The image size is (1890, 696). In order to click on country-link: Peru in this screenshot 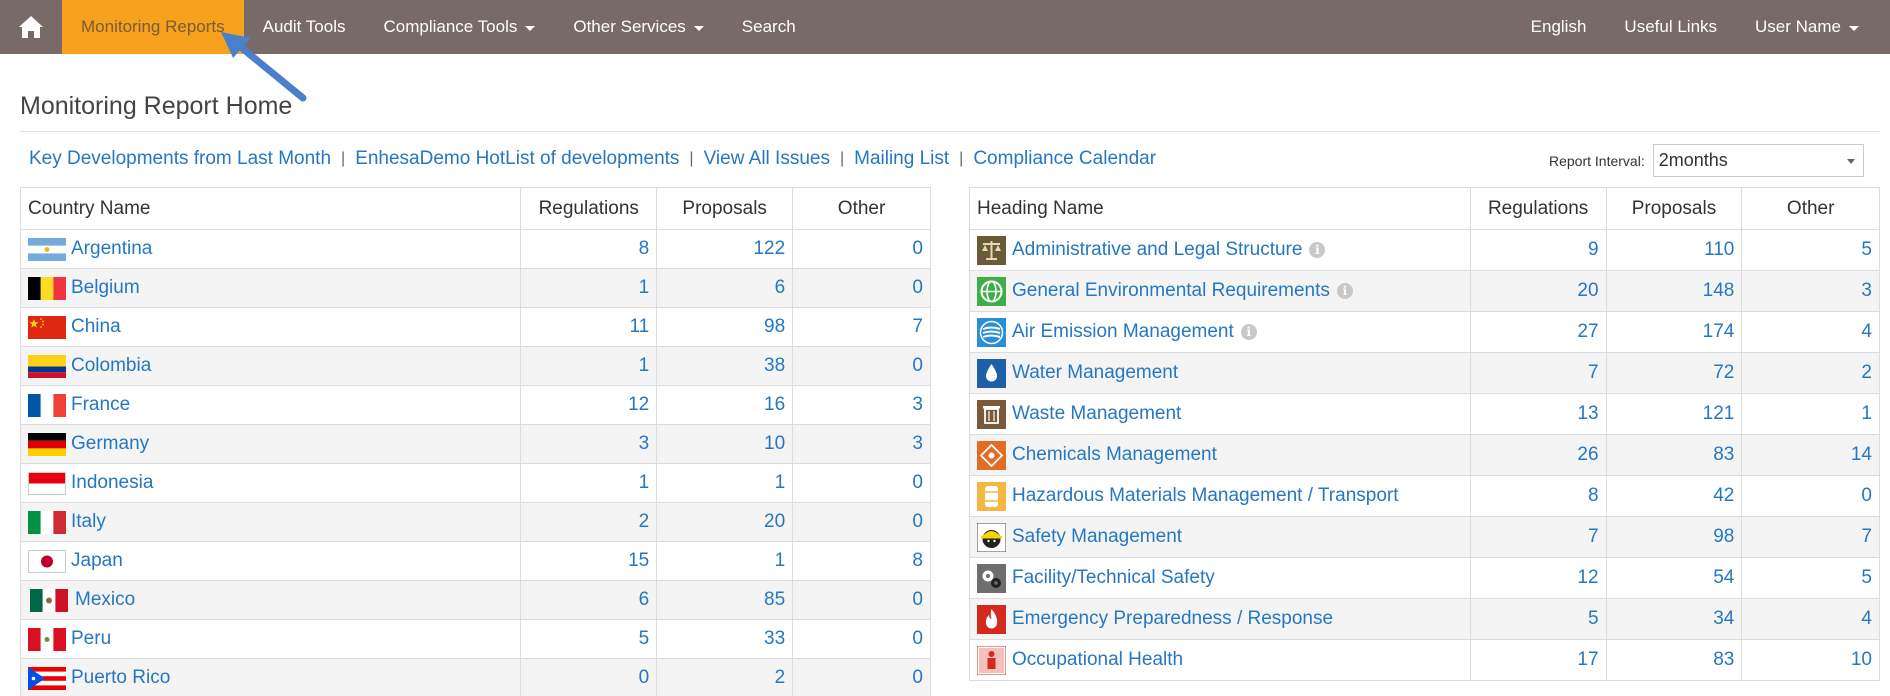, I will do `click(91, 639)`.